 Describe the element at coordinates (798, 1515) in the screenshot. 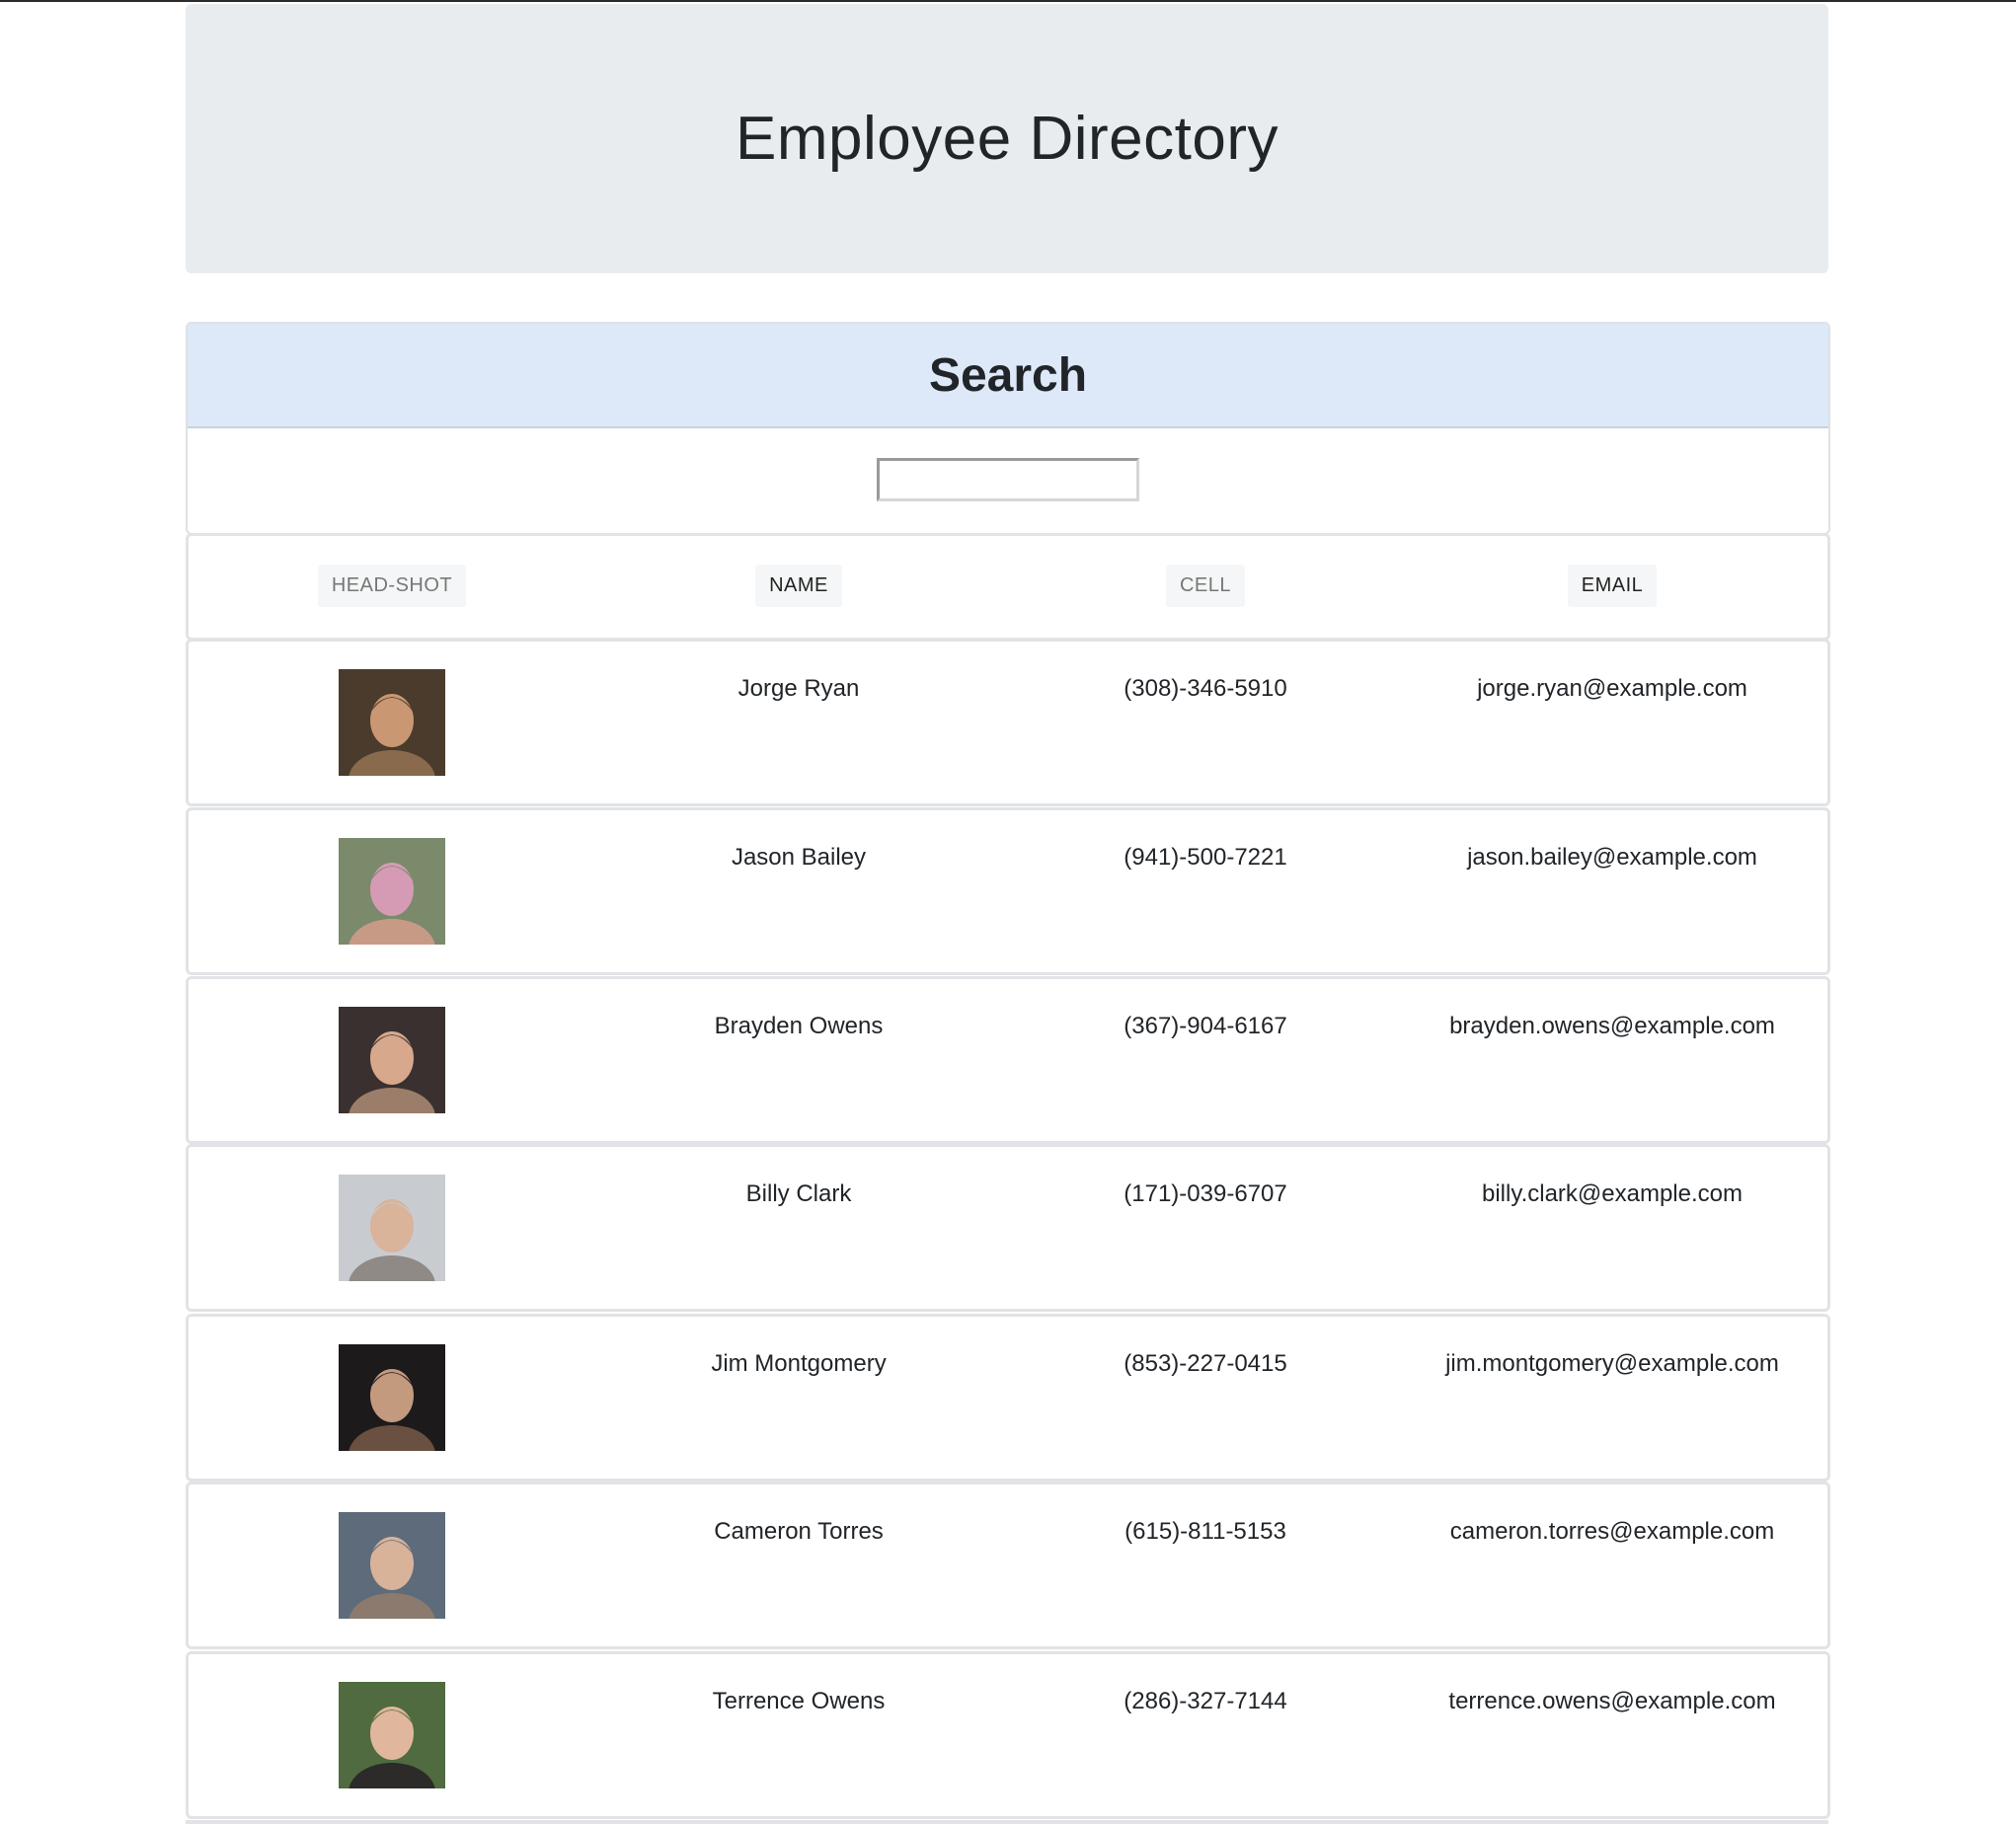

I see `name-cell: Cameron Torres` at that location.